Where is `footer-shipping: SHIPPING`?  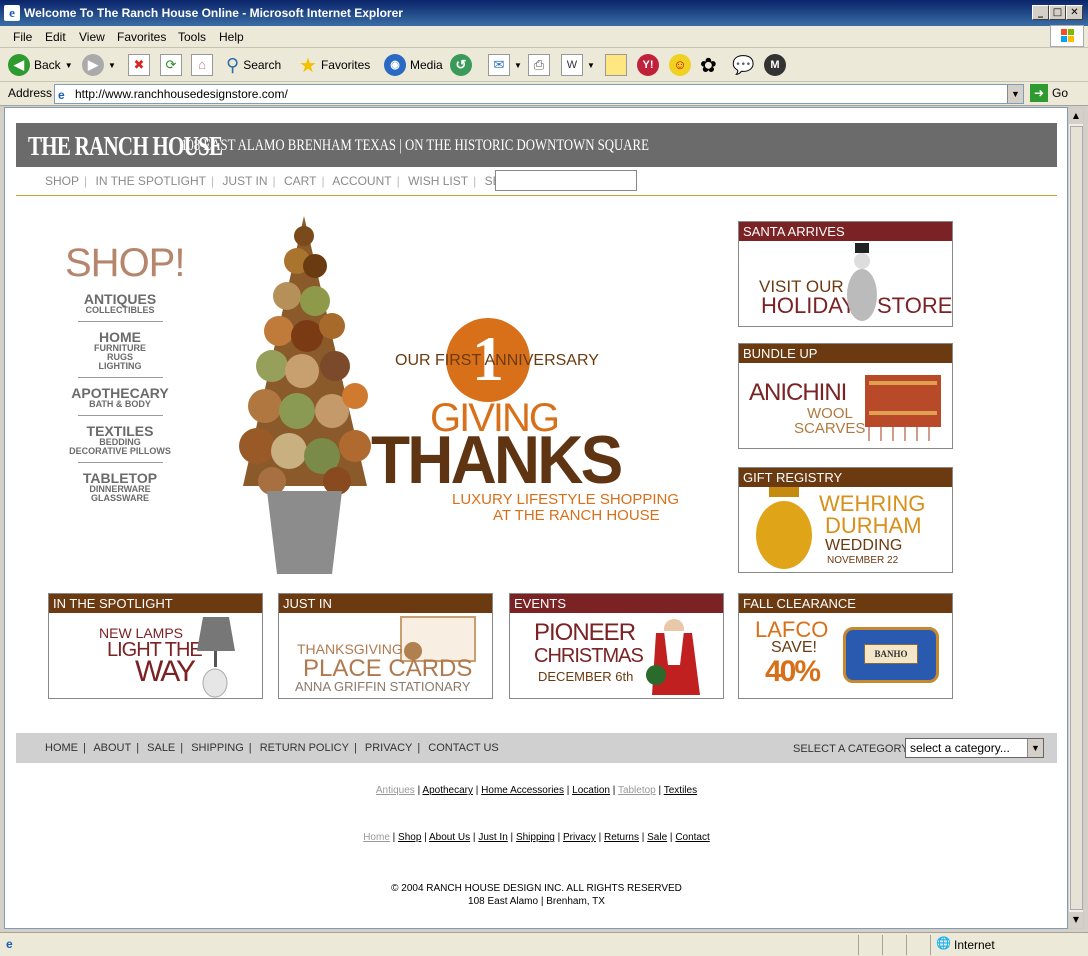
footer-shipping: SHIPPING is located at coordinates (217, 748).